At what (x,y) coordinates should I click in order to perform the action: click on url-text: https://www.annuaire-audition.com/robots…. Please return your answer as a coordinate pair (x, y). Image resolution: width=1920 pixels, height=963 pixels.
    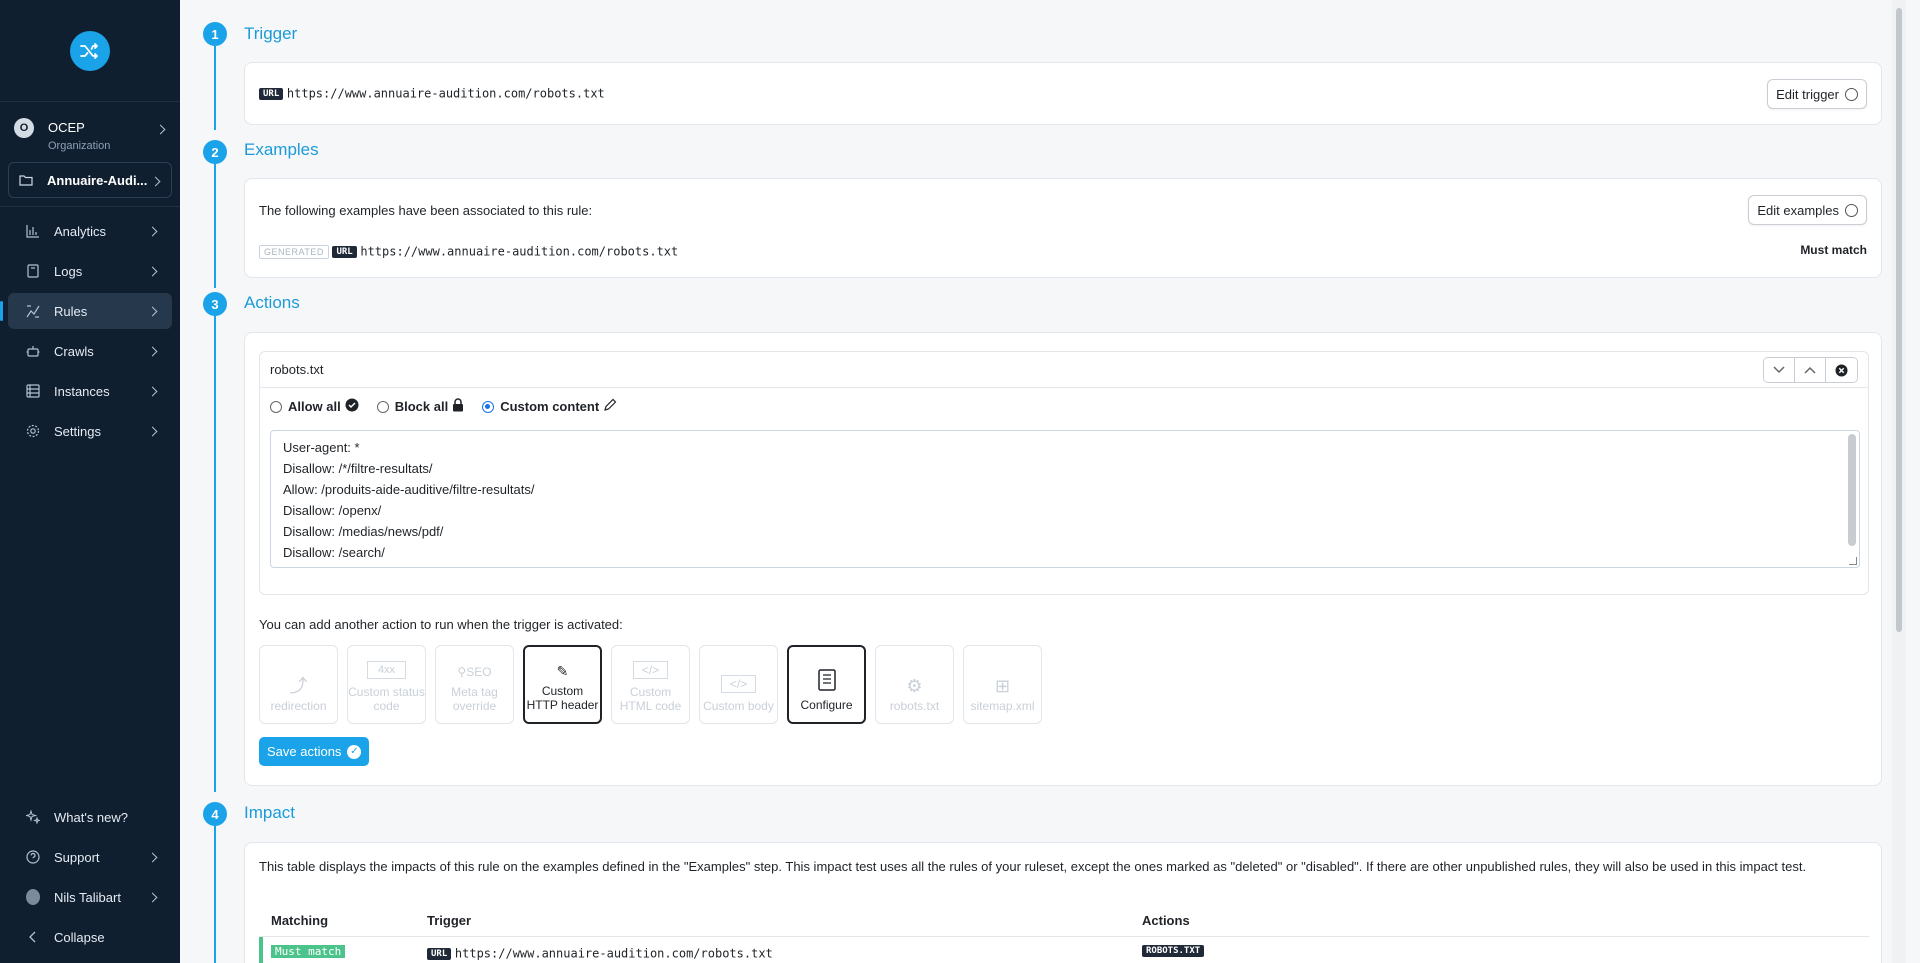
    Looking at the image, I should click on (519, 251).